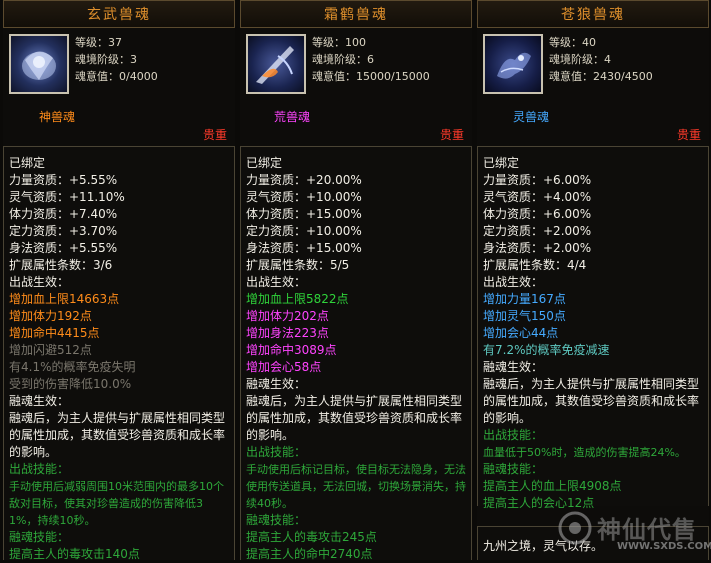 Image resolution: width=711 pixels, height=563 pixels. What do you see at coordinates (546, 350) in the screenshot?
I see `detail-line: 有7.2%的概率免疫减速` at bounding box center [546, 350].